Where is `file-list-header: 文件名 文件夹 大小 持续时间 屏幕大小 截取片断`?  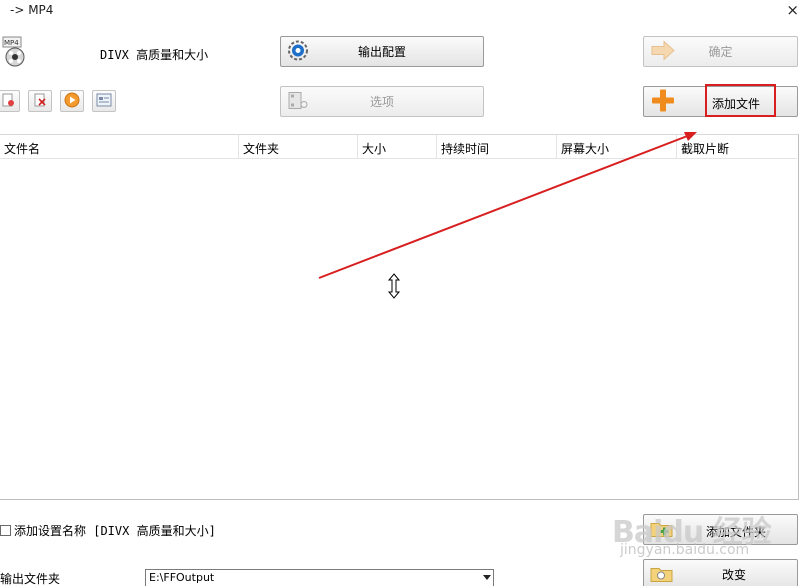
file-list-header: 文件名 文件夹 大小 持续时间 屏幕大小 截取片断 is located at coordinates (398, 147).